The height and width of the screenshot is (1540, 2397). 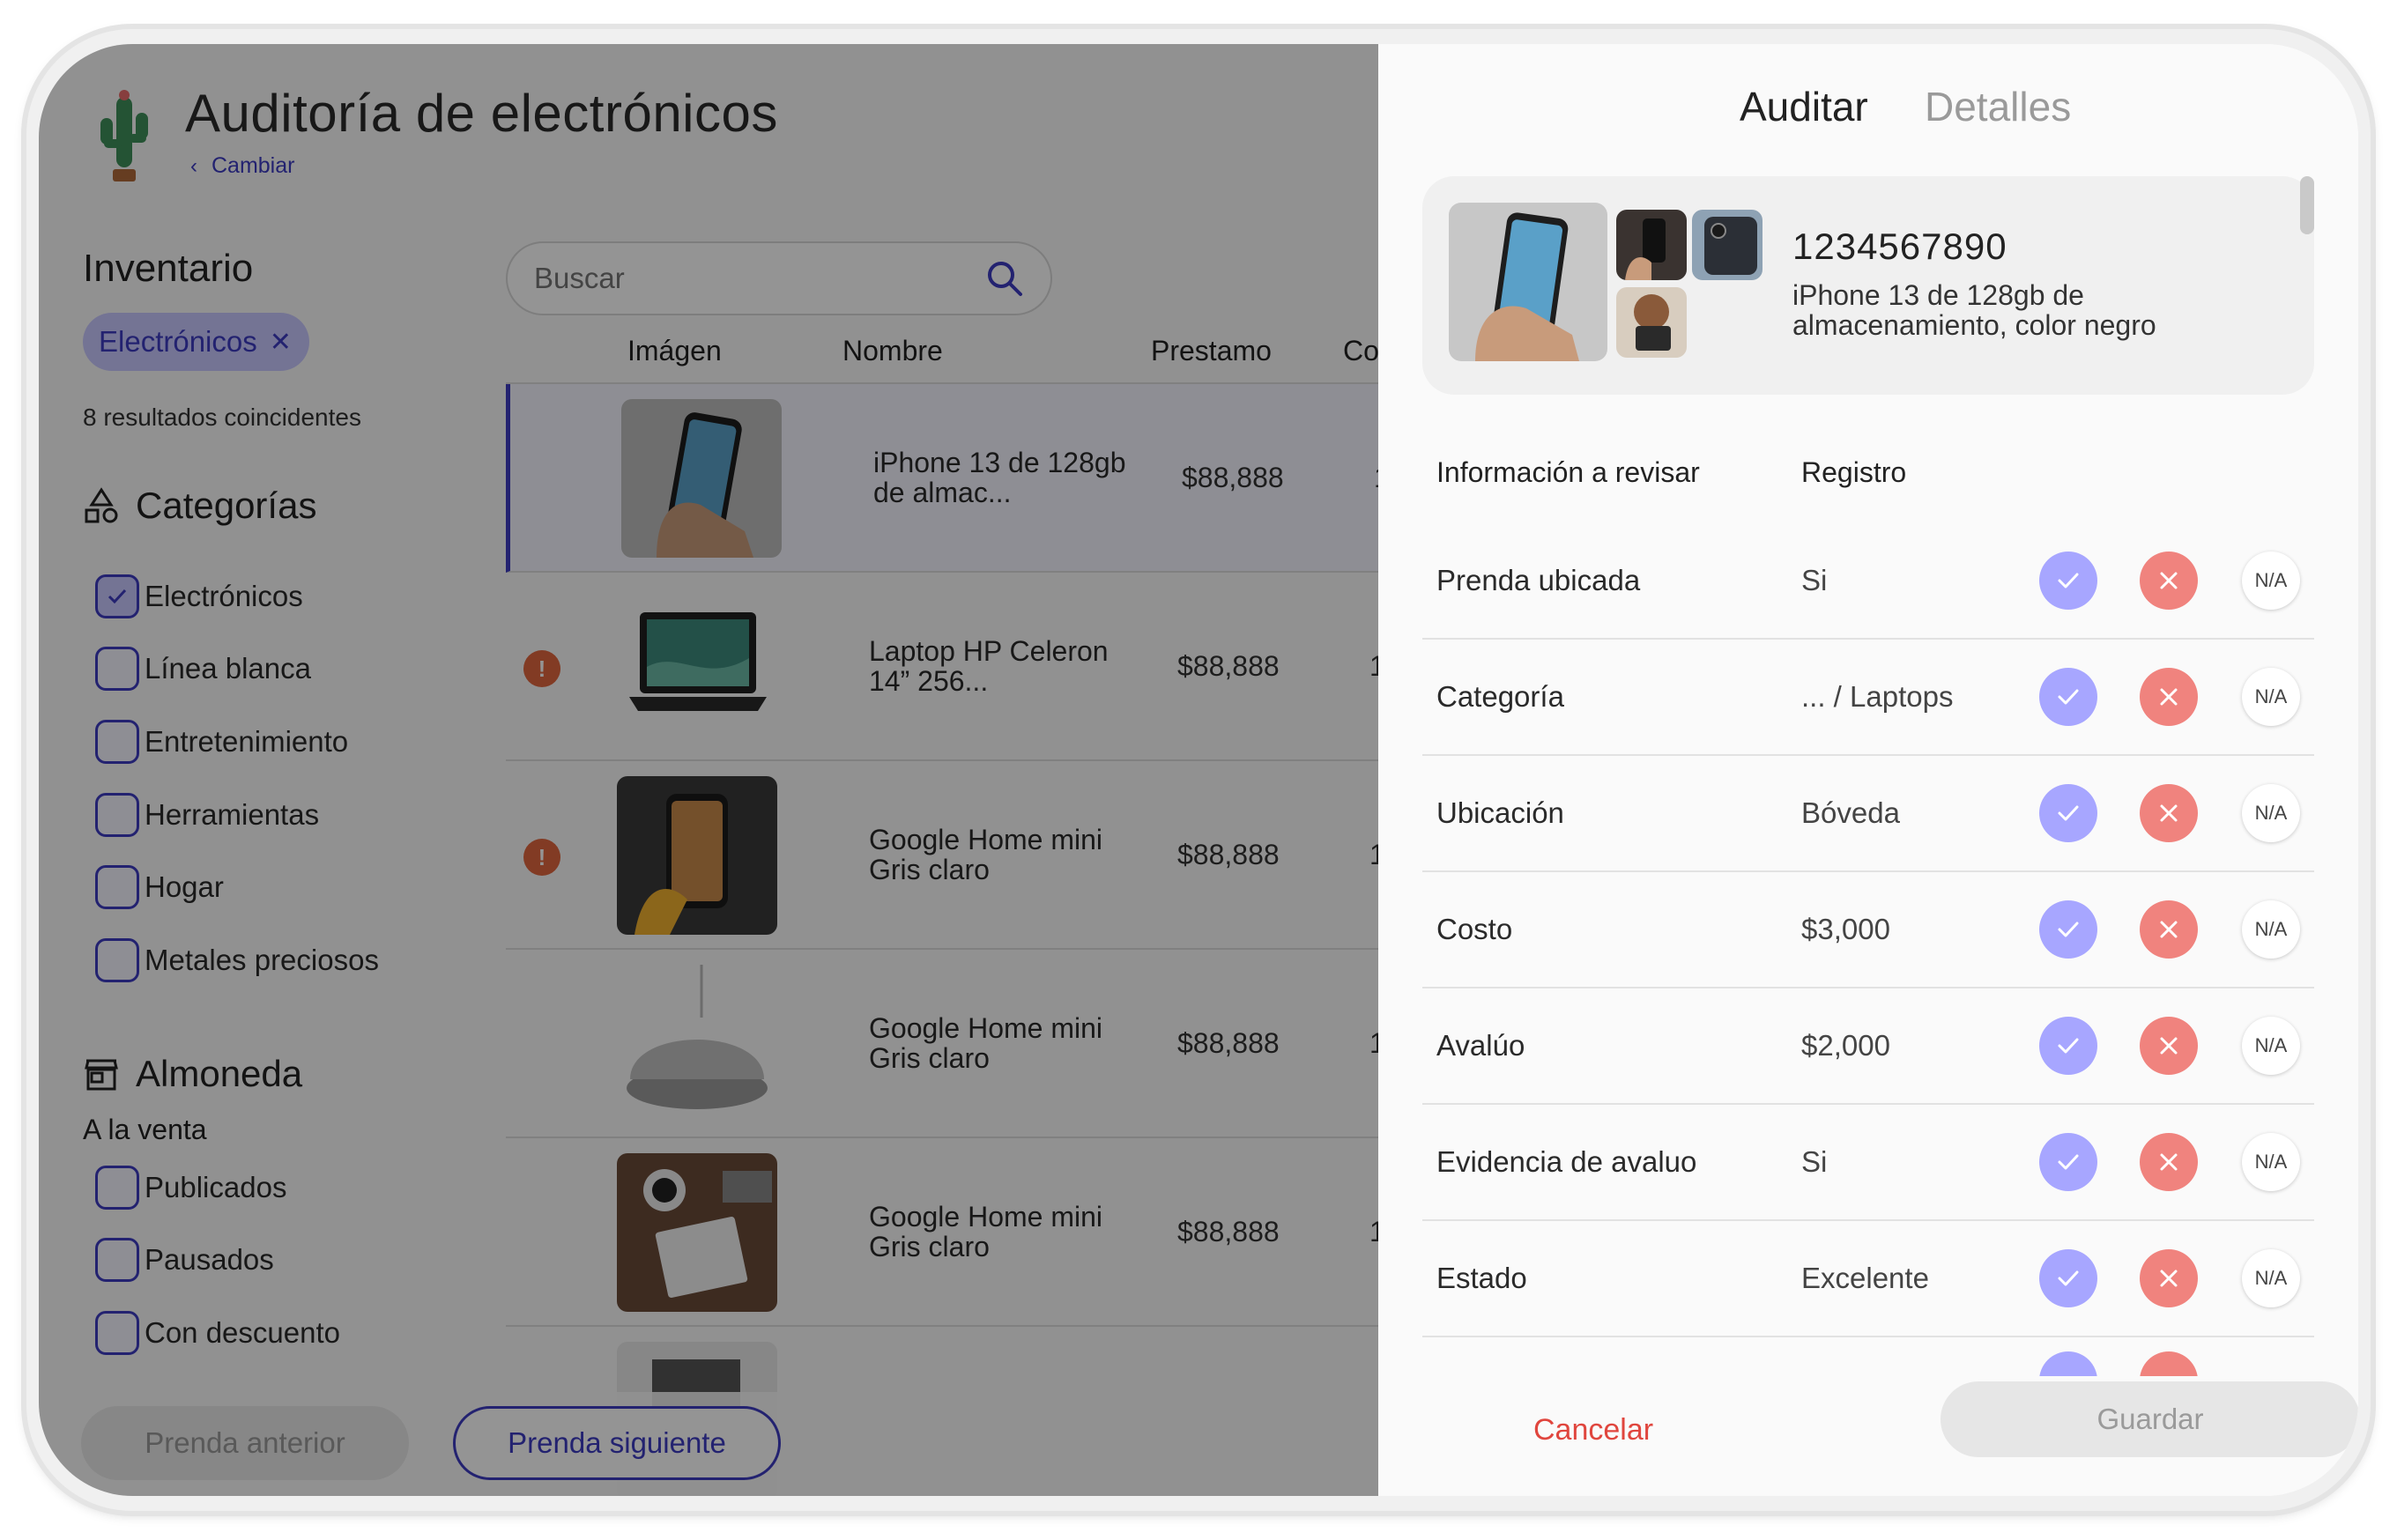 I want to click on tab-auditar: Auditar, so click(x=1804, y=107).